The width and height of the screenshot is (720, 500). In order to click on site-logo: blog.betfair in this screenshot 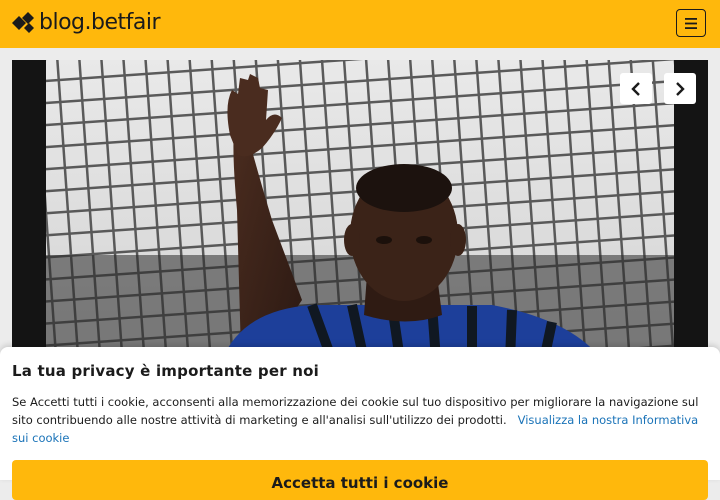, I will do `click(86, 23)`.